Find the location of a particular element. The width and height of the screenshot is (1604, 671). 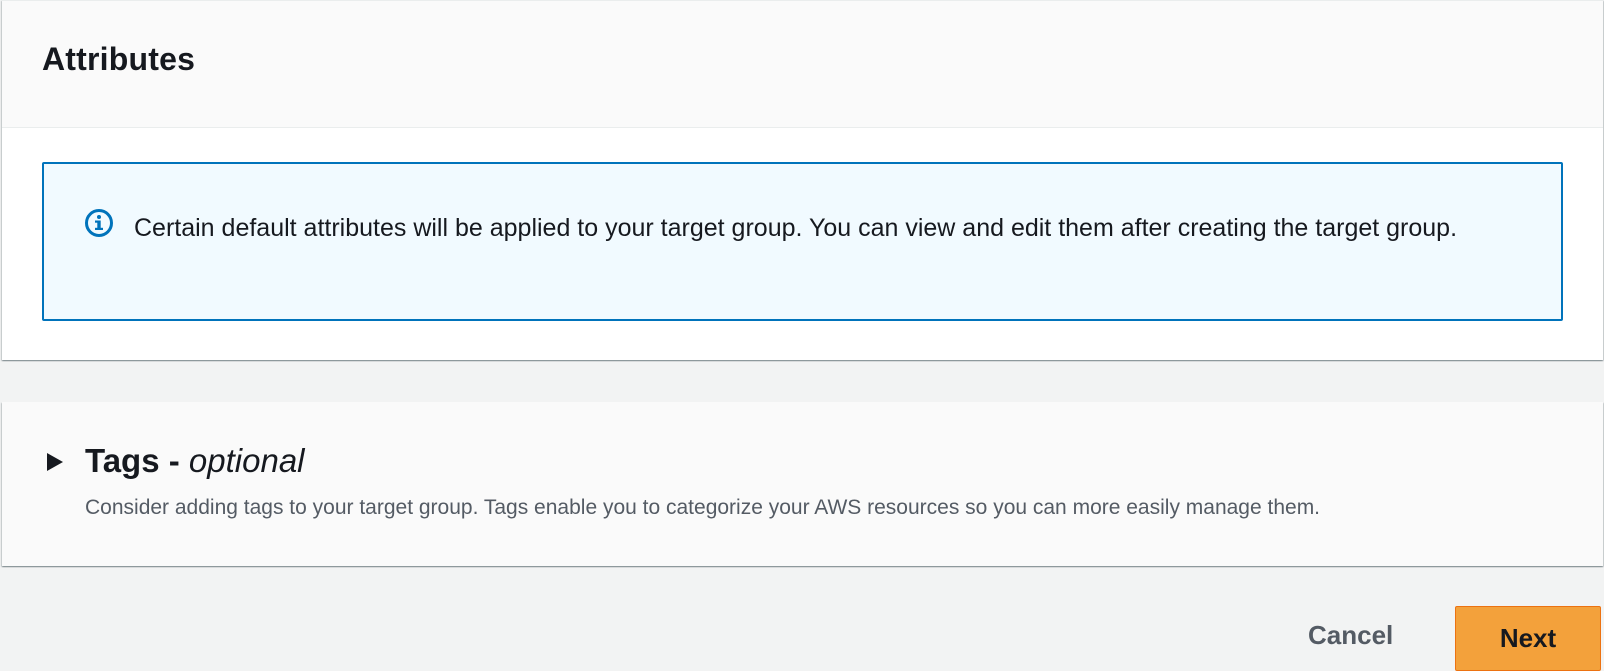

tags-expand-toggle: Tags - optional is located at coordinates (195, 461).